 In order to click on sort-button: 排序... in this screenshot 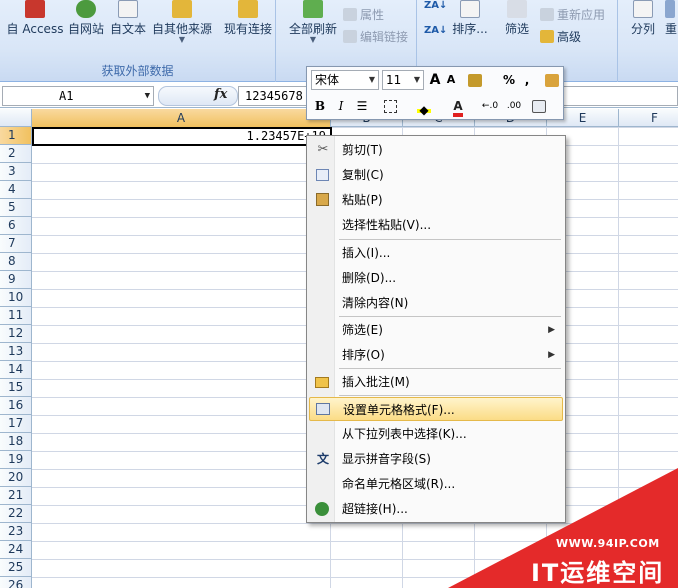, I will do `click(470, 29)`.